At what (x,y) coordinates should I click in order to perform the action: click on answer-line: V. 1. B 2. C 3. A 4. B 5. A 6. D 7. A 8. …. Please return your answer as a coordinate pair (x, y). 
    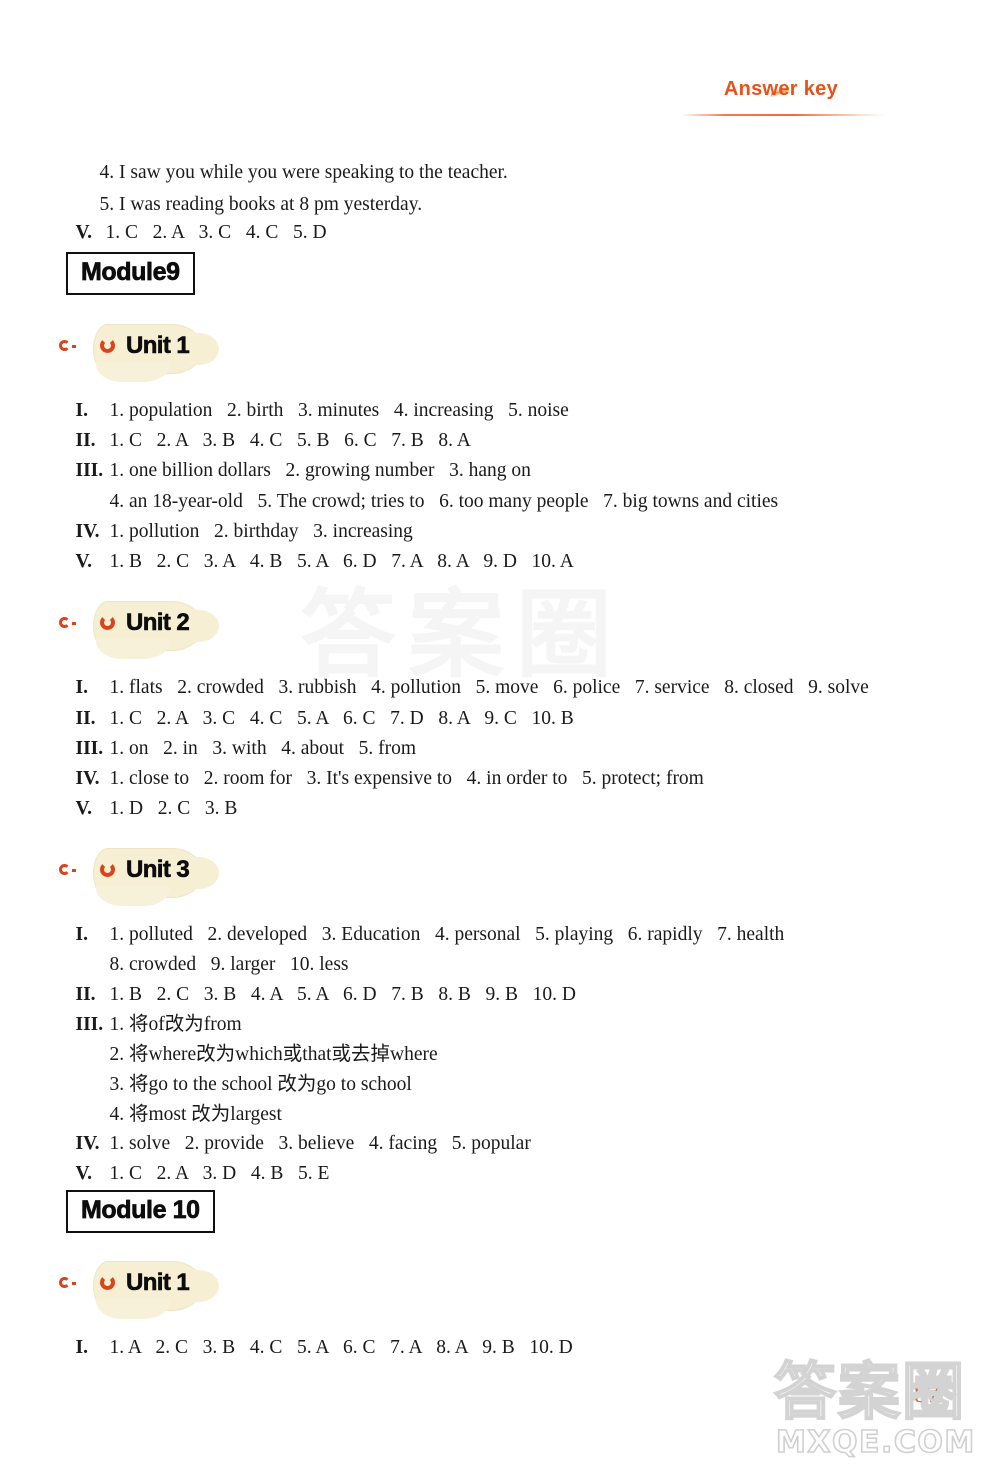
    Looking at the image, I should click on (315, 562).